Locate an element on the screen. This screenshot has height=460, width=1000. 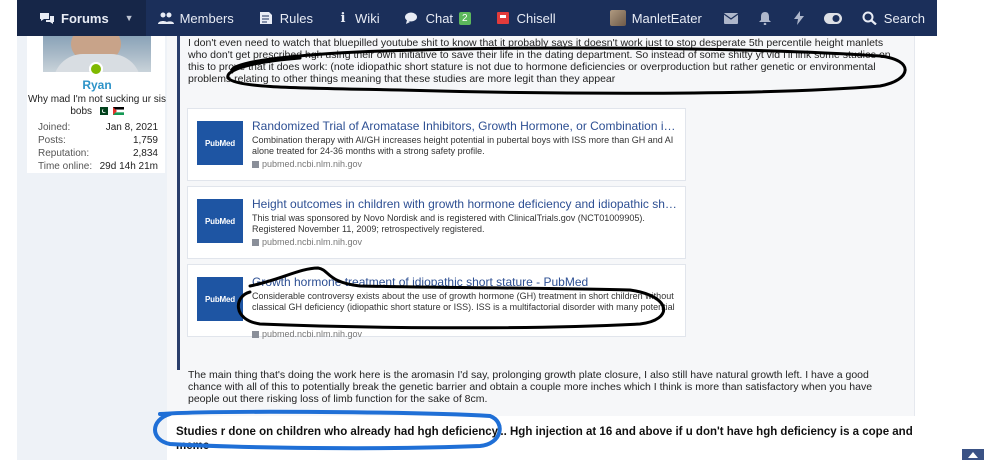
nav-chat: Chat 2 is located at coordinates (437, 18).